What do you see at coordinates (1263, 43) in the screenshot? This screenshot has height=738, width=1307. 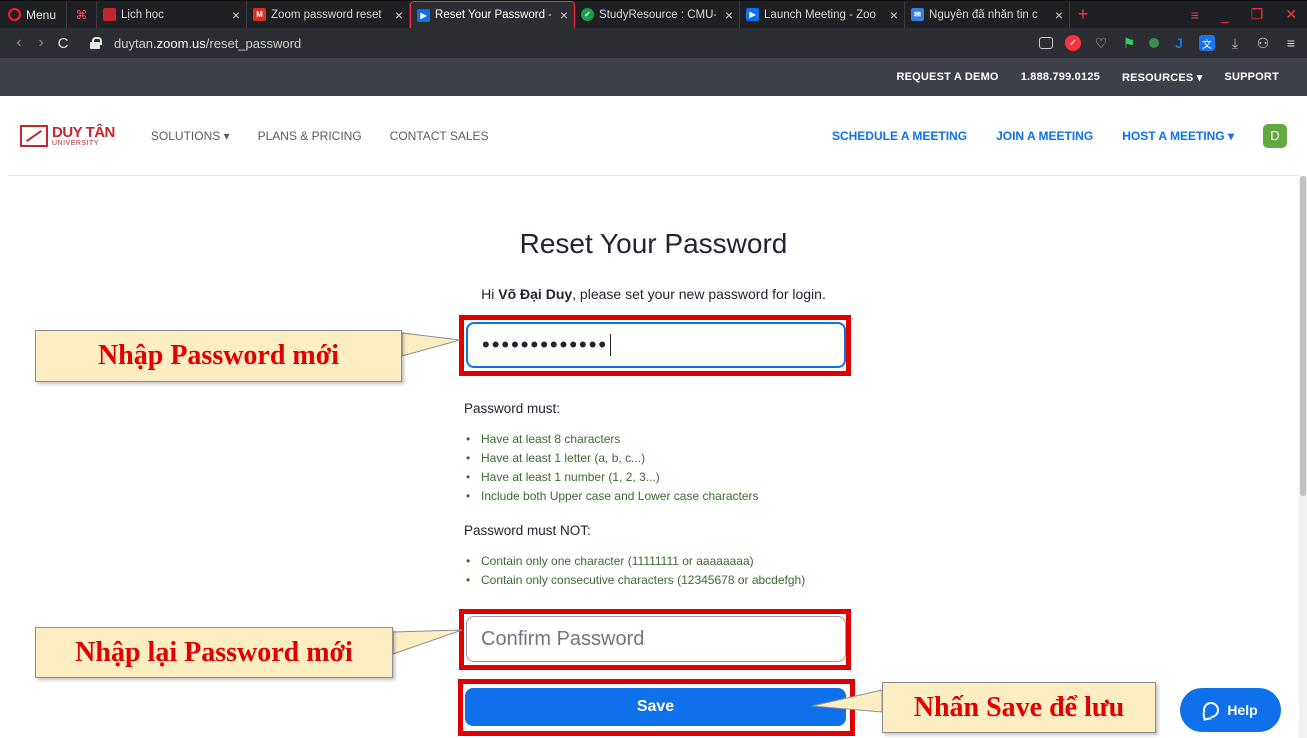 I see `account-icon: ⚇` at bounding box center [1263, 43].